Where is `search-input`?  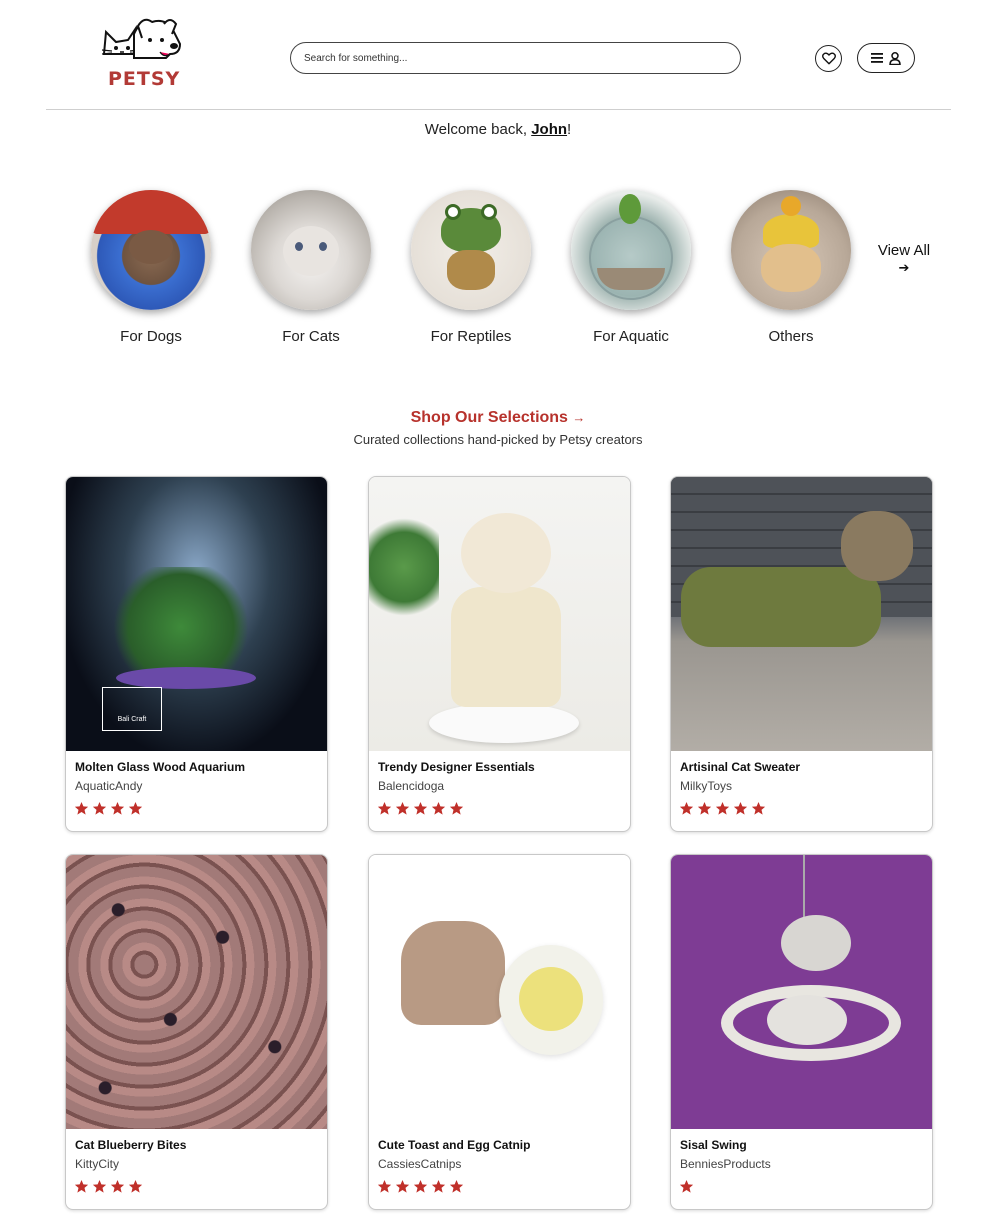 search-input is located at coordinates (515, 58).